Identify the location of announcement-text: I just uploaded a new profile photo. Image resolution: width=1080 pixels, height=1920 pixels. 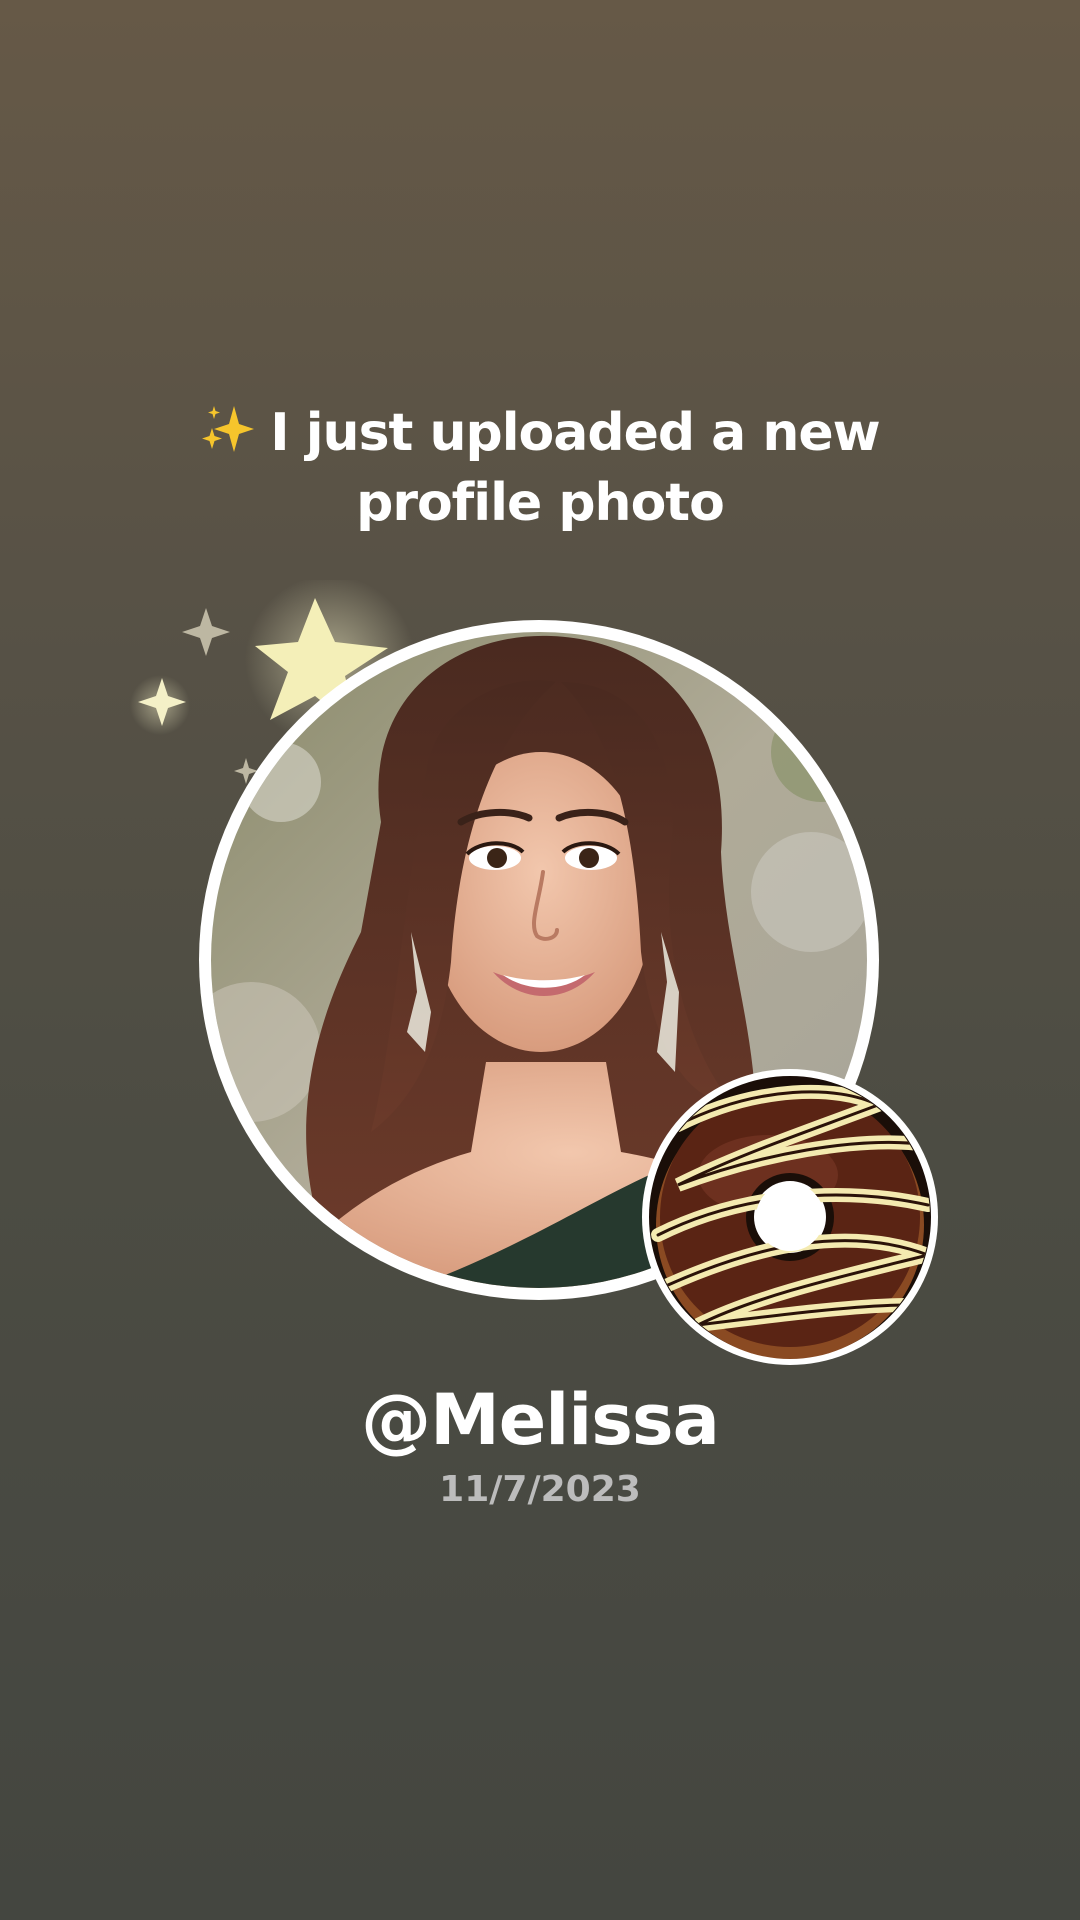
(540, 468).